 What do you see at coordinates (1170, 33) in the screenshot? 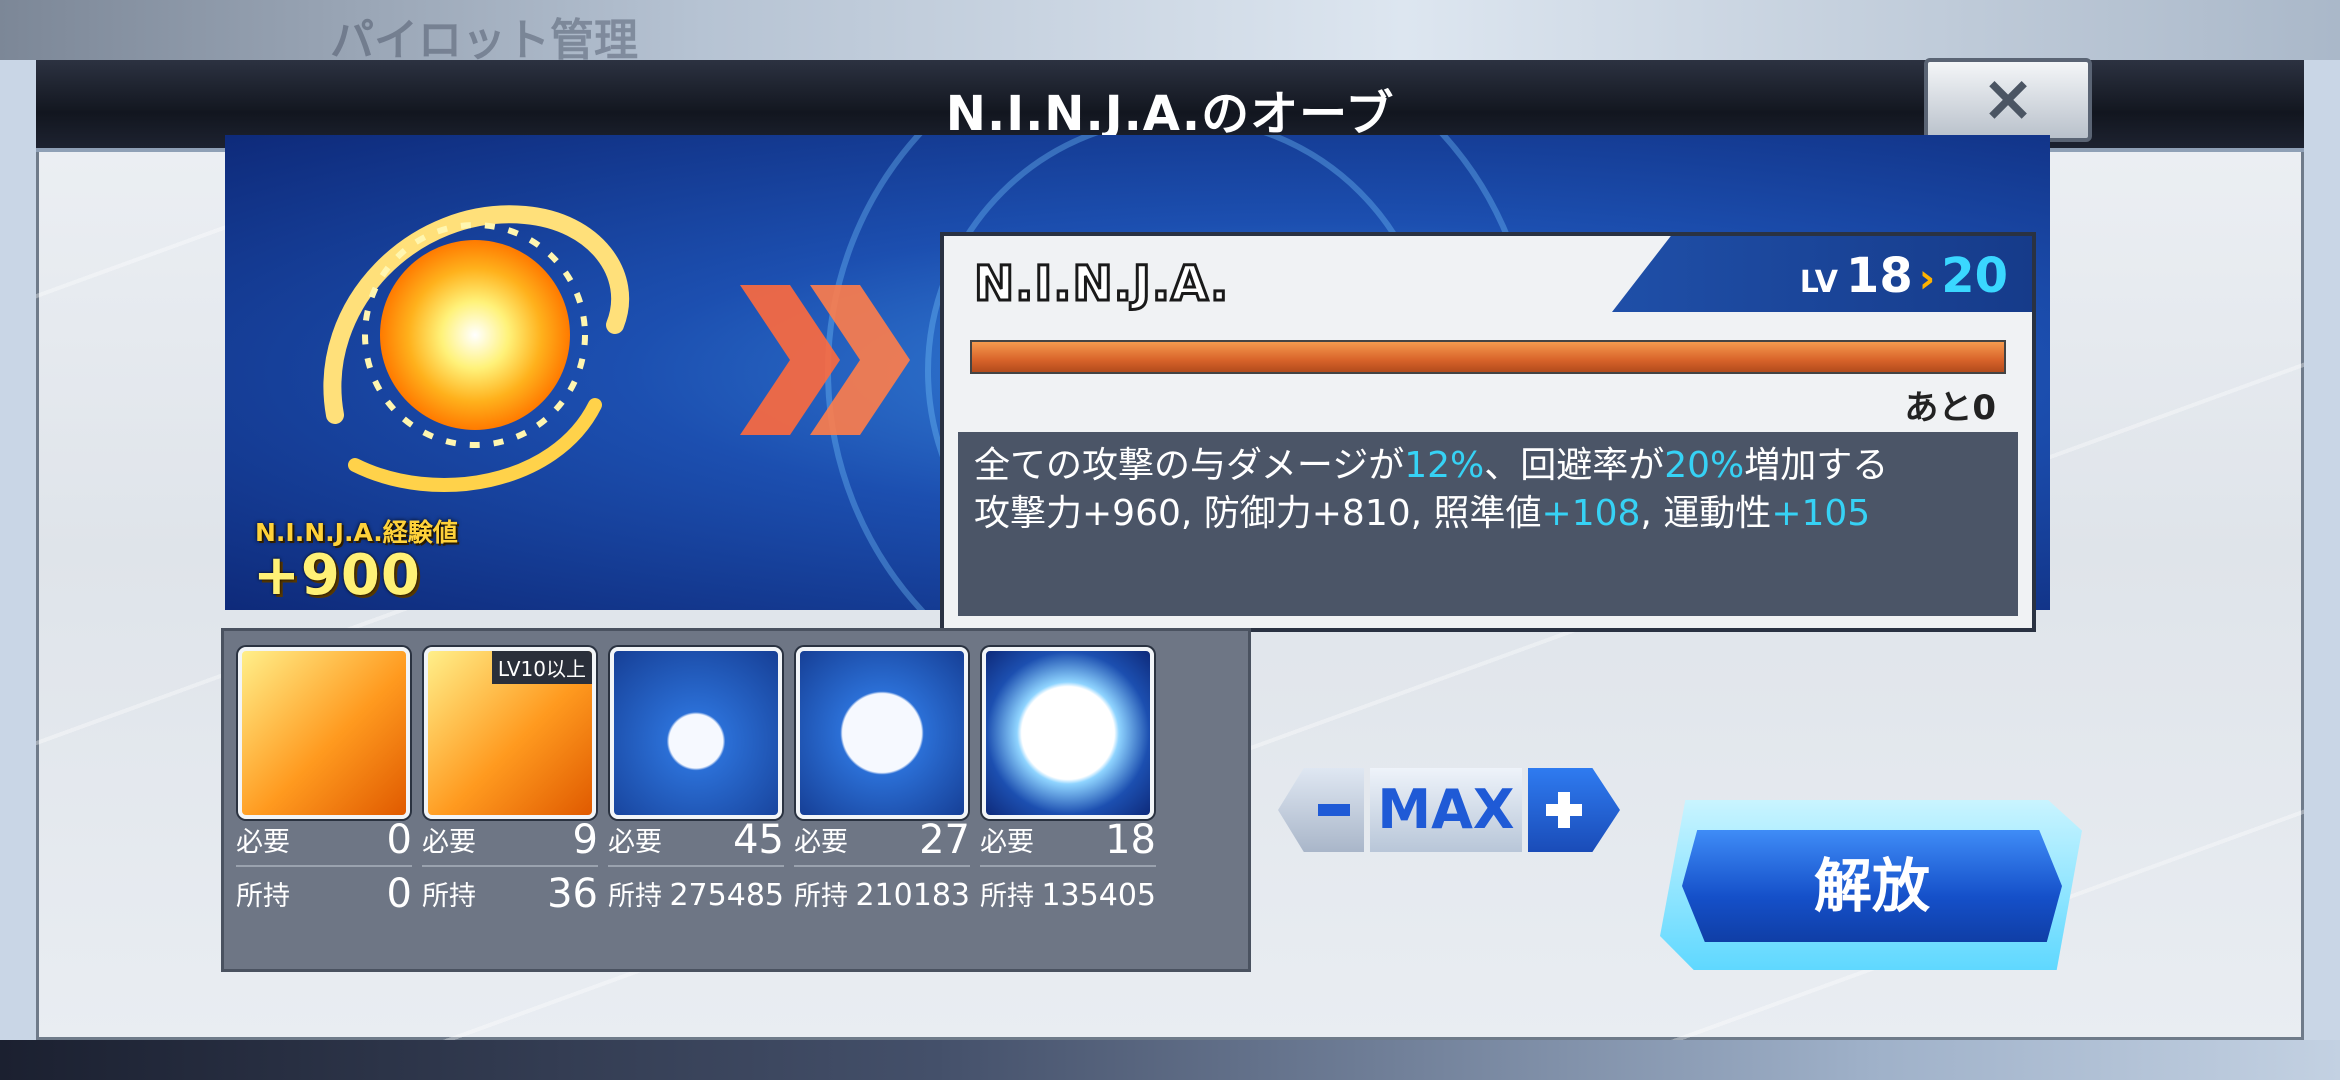
I see `background-top: パイロット管理` at bounding box center [1170, 33].